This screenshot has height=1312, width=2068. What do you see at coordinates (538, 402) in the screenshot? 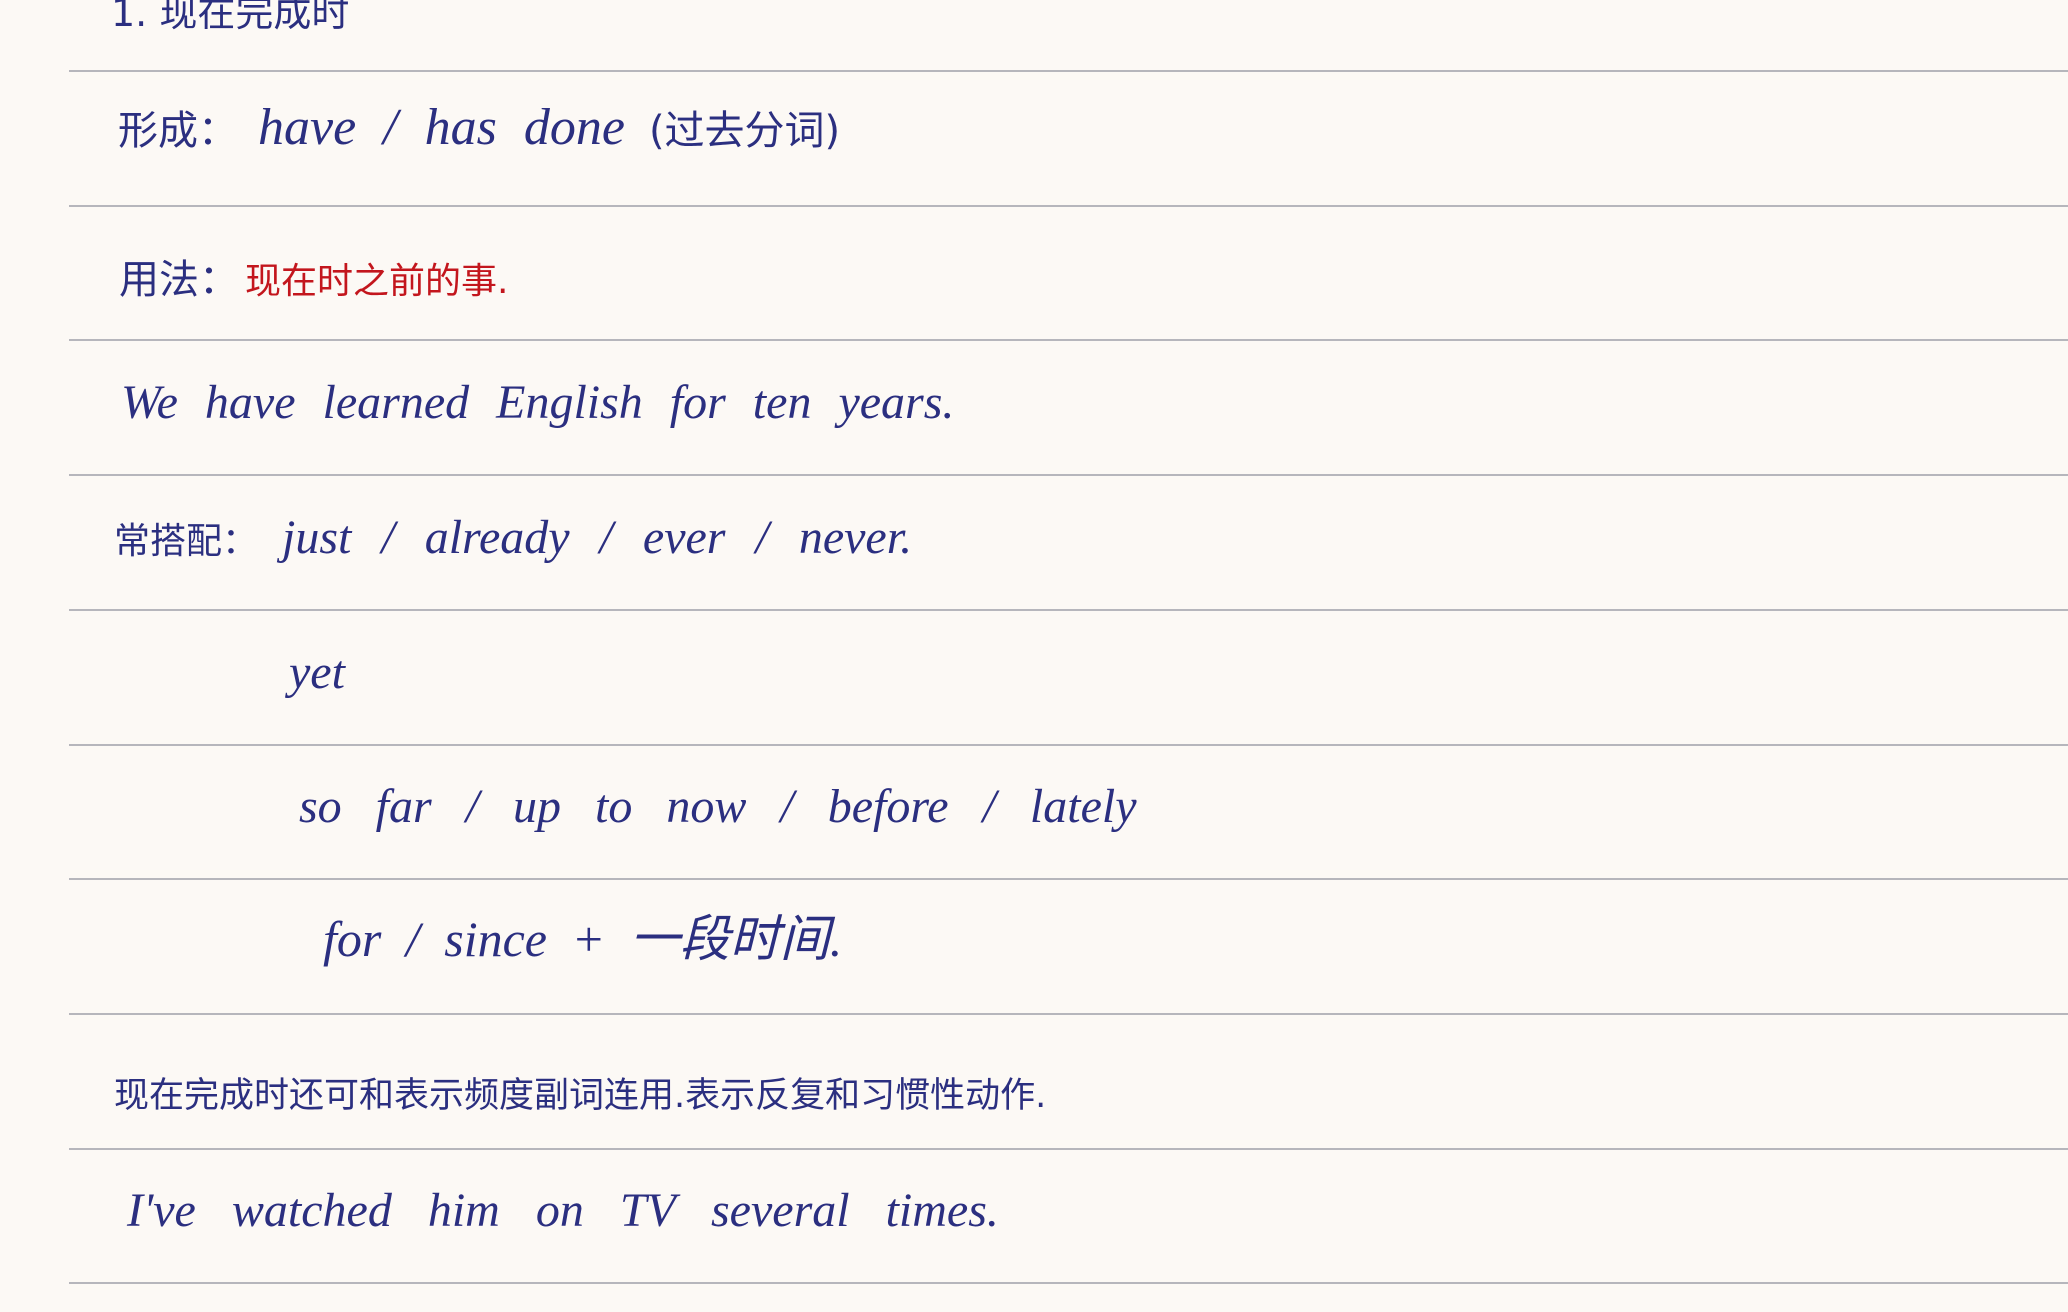
I see `example-sentence-1: We have learned English for ten years.` at bounding box center [538, 402].